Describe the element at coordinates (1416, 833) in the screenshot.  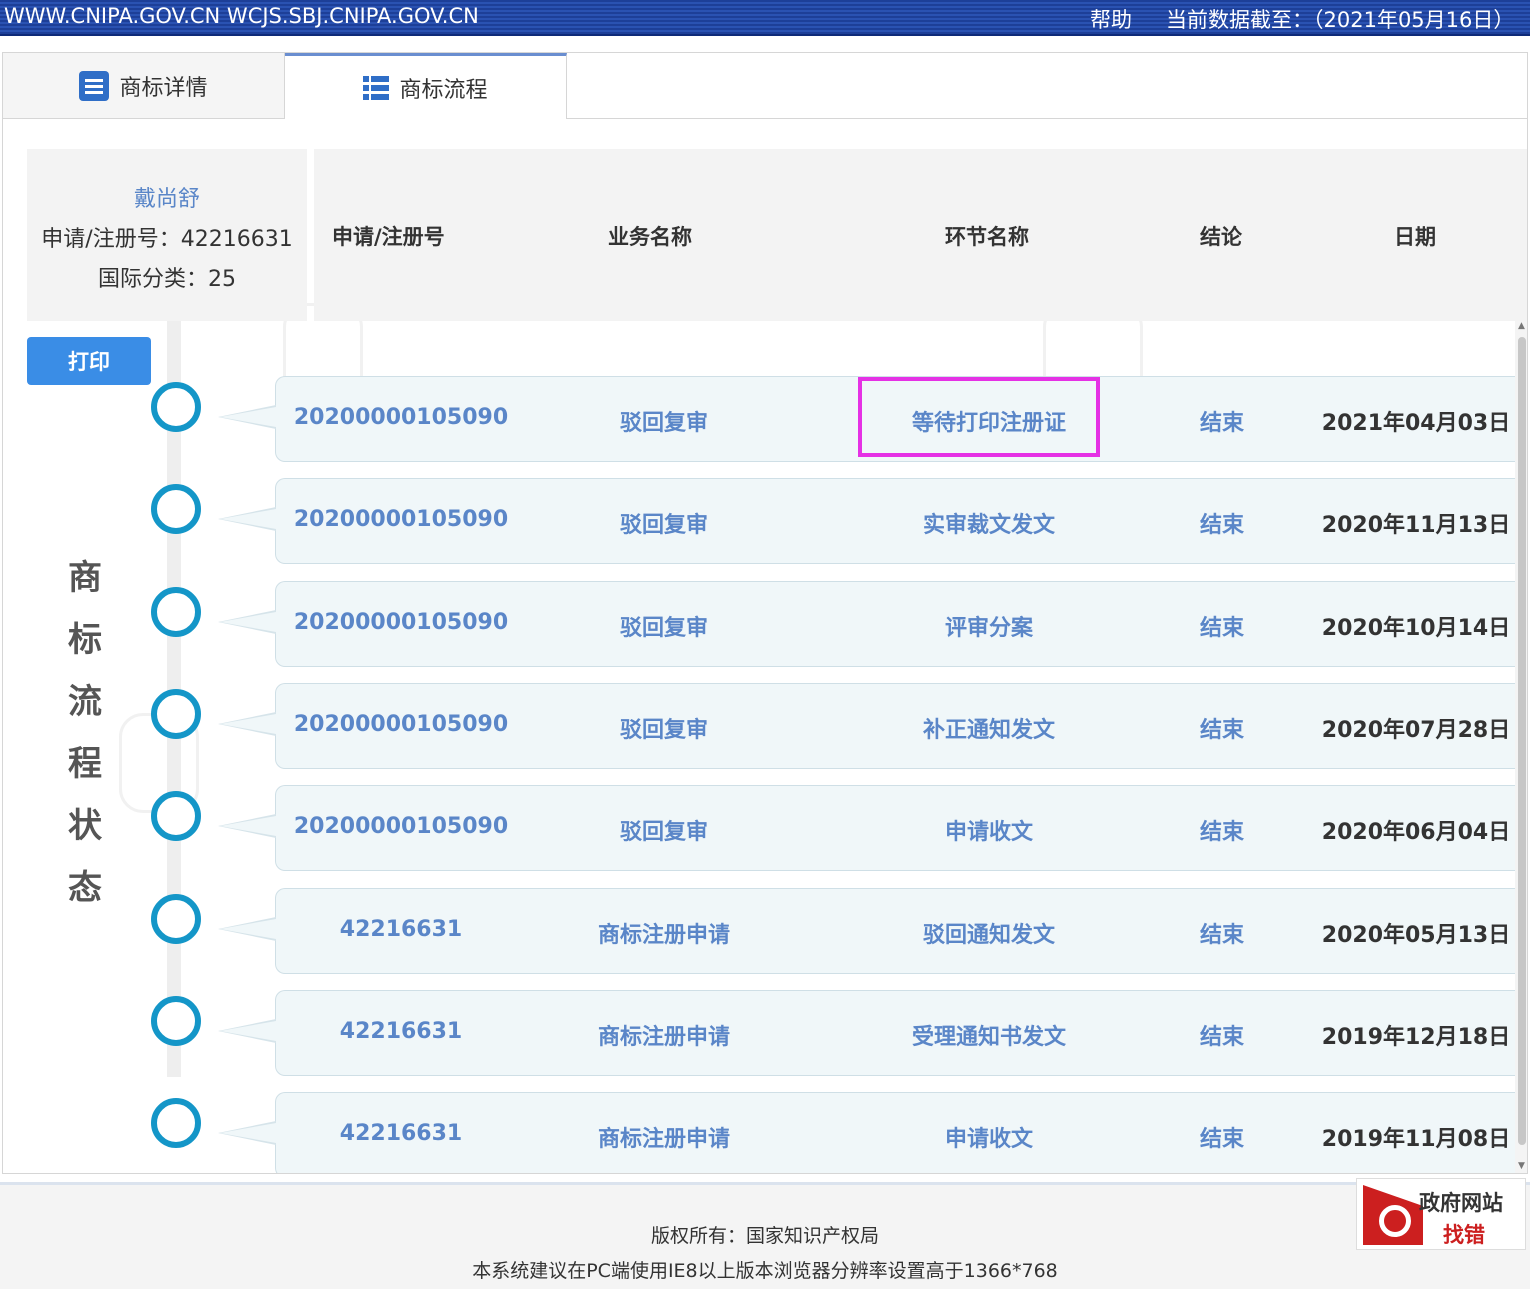
I see `cell-date: 2020年06月04日` at that location.